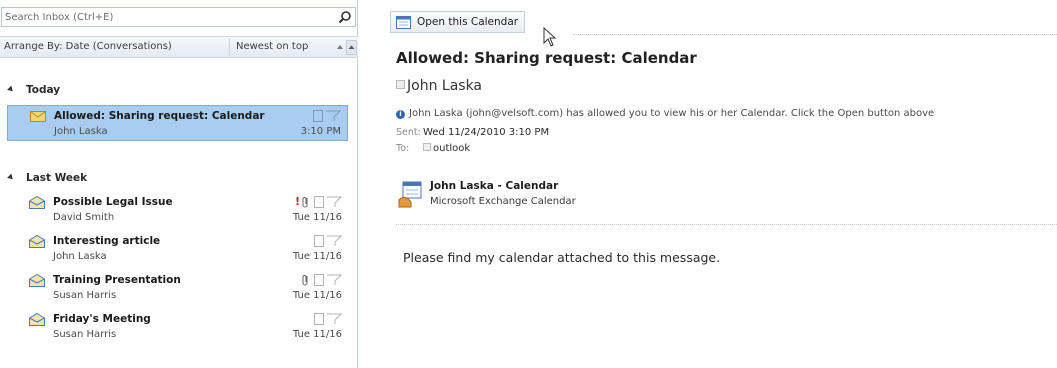  What do you see at coordinates (408, 132) in the screenshot?
I see `sent-label: Sent:` at bounding box center [408, 132].